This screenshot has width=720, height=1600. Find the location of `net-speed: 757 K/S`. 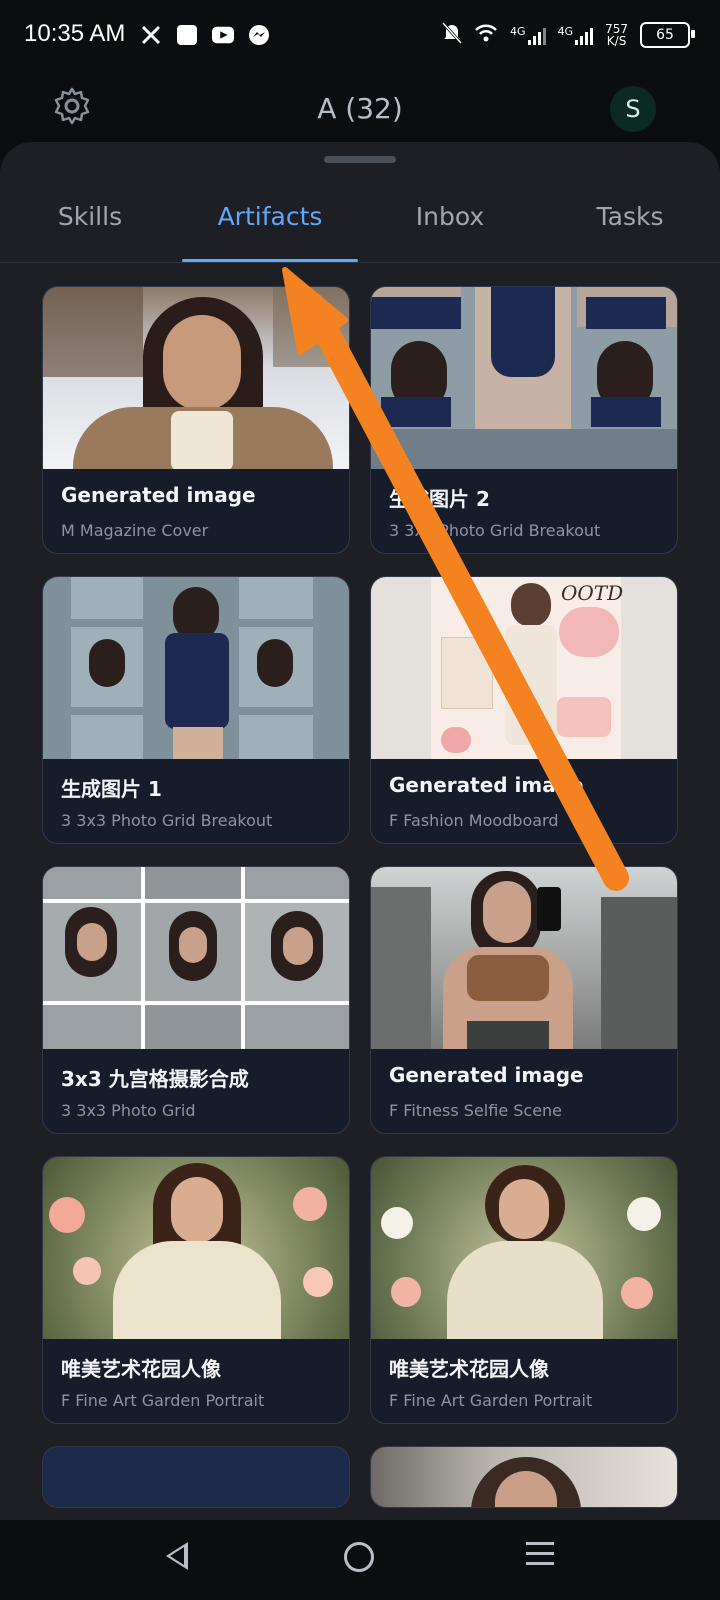

net-speed: 757 K/S is located at coordinates (616, 35).